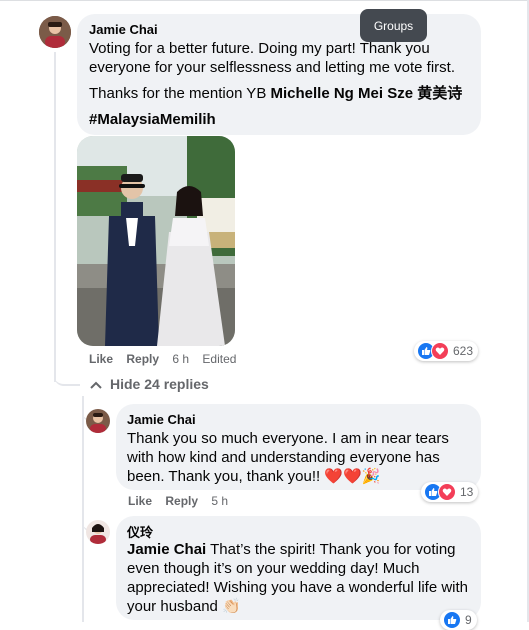 The height and width of the screenshot is (630, 529). I want to click on mention-link: Jamie Chai, so click(166, 549).